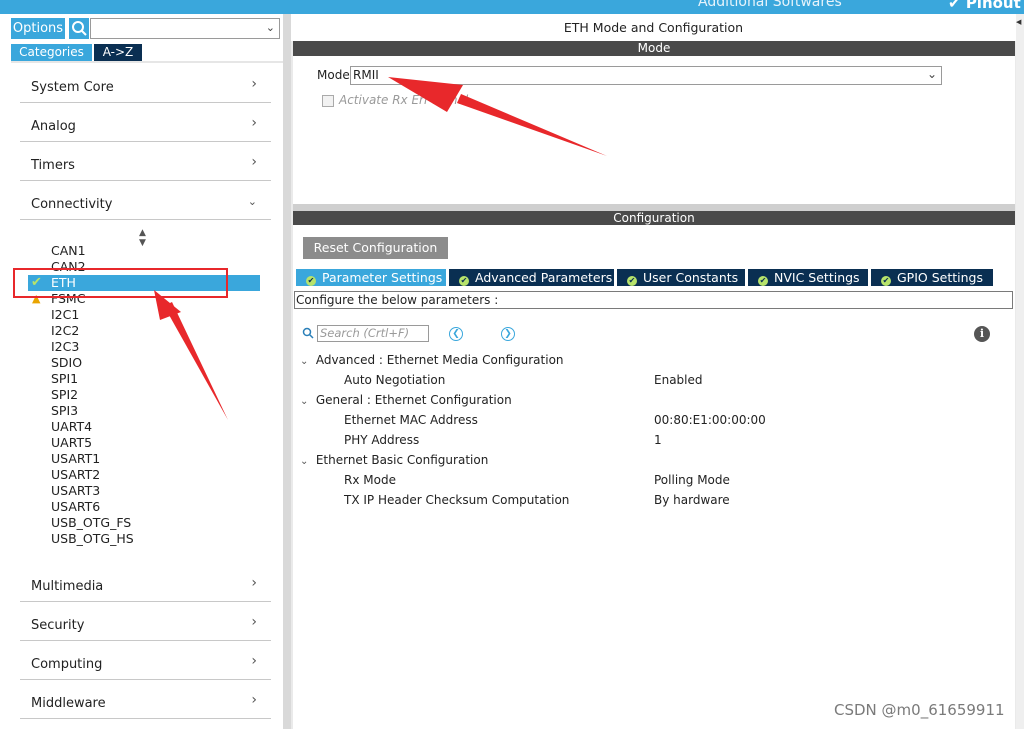 Image resolution: width=1024 pixels, height=729 pixels. What do you see at coordinates (497, 116) in the screenshot?
I see `annotation-arrow-mode` at bounding box center [497, 116].